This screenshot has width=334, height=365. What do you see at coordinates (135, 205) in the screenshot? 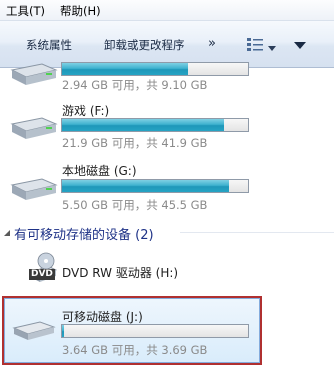
I see `drive-space-text: 5.50 GB 可用，共 45.5 GB` at bounding box center [135, 205].